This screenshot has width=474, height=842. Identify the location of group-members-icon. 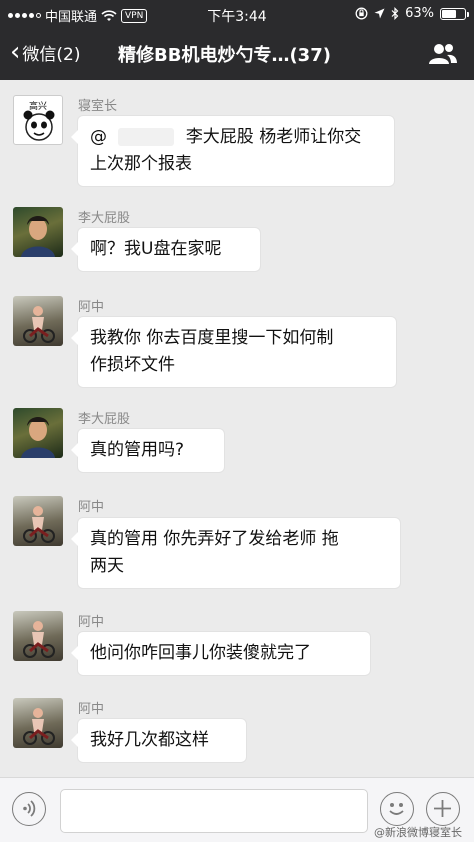
(443, 54).